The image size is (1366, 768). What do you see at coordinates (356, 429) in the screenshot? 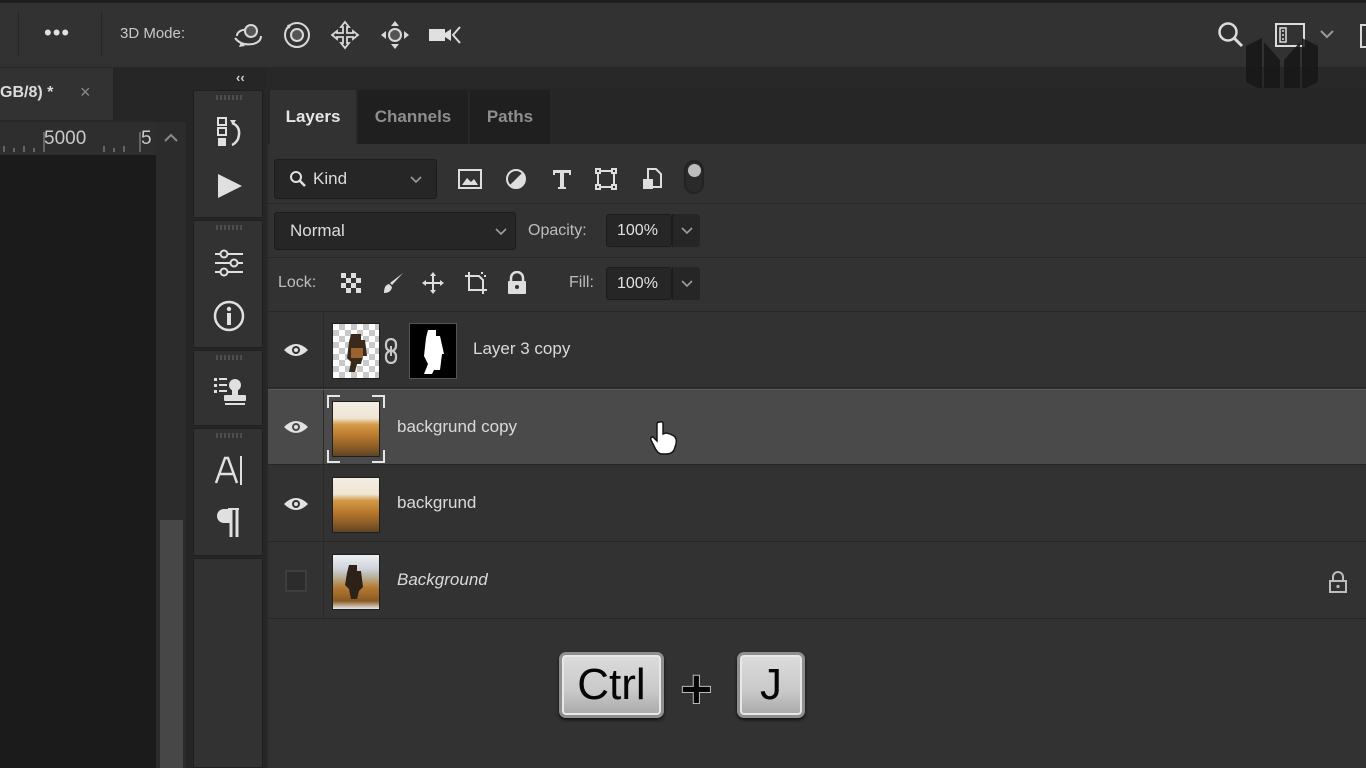
I see `selection-corners` at bounding box center [356, 429].